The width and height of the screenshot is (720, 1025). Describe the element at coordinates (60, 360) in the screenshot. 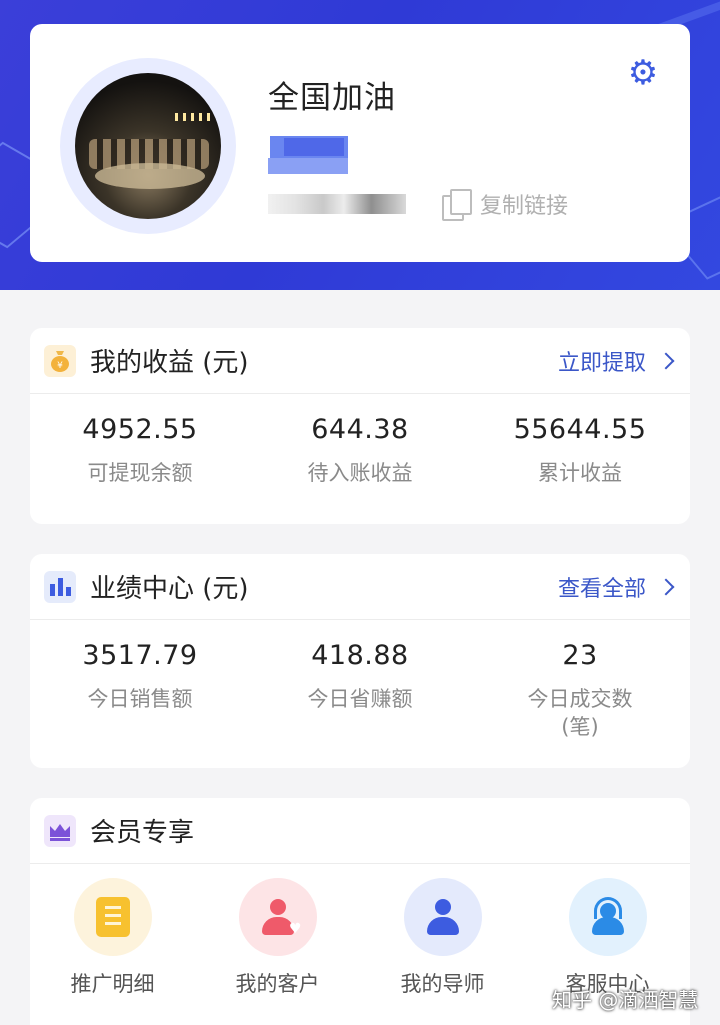

I see `money-bag-icon: ¥` at that location.